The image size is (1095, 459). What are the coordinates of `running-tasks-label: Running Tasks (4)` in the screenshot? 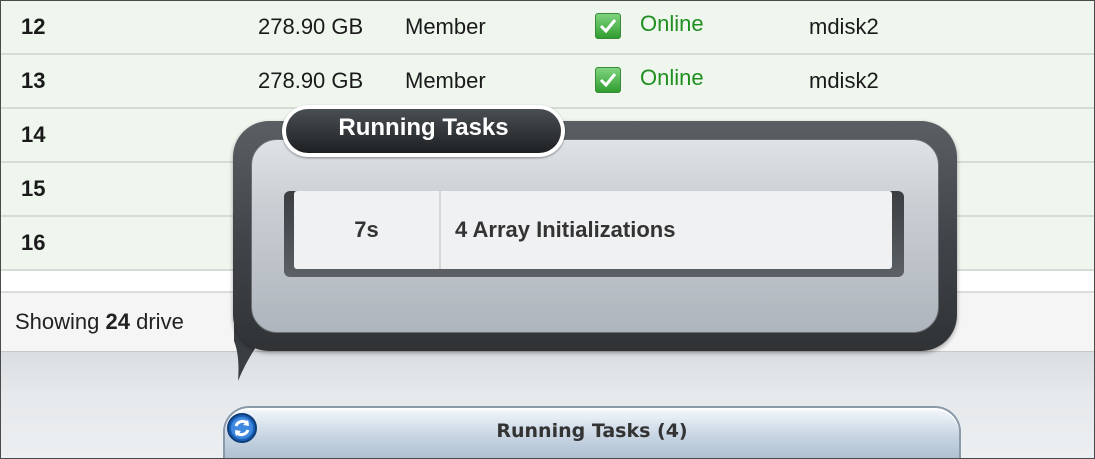 It's located at (592, 431).